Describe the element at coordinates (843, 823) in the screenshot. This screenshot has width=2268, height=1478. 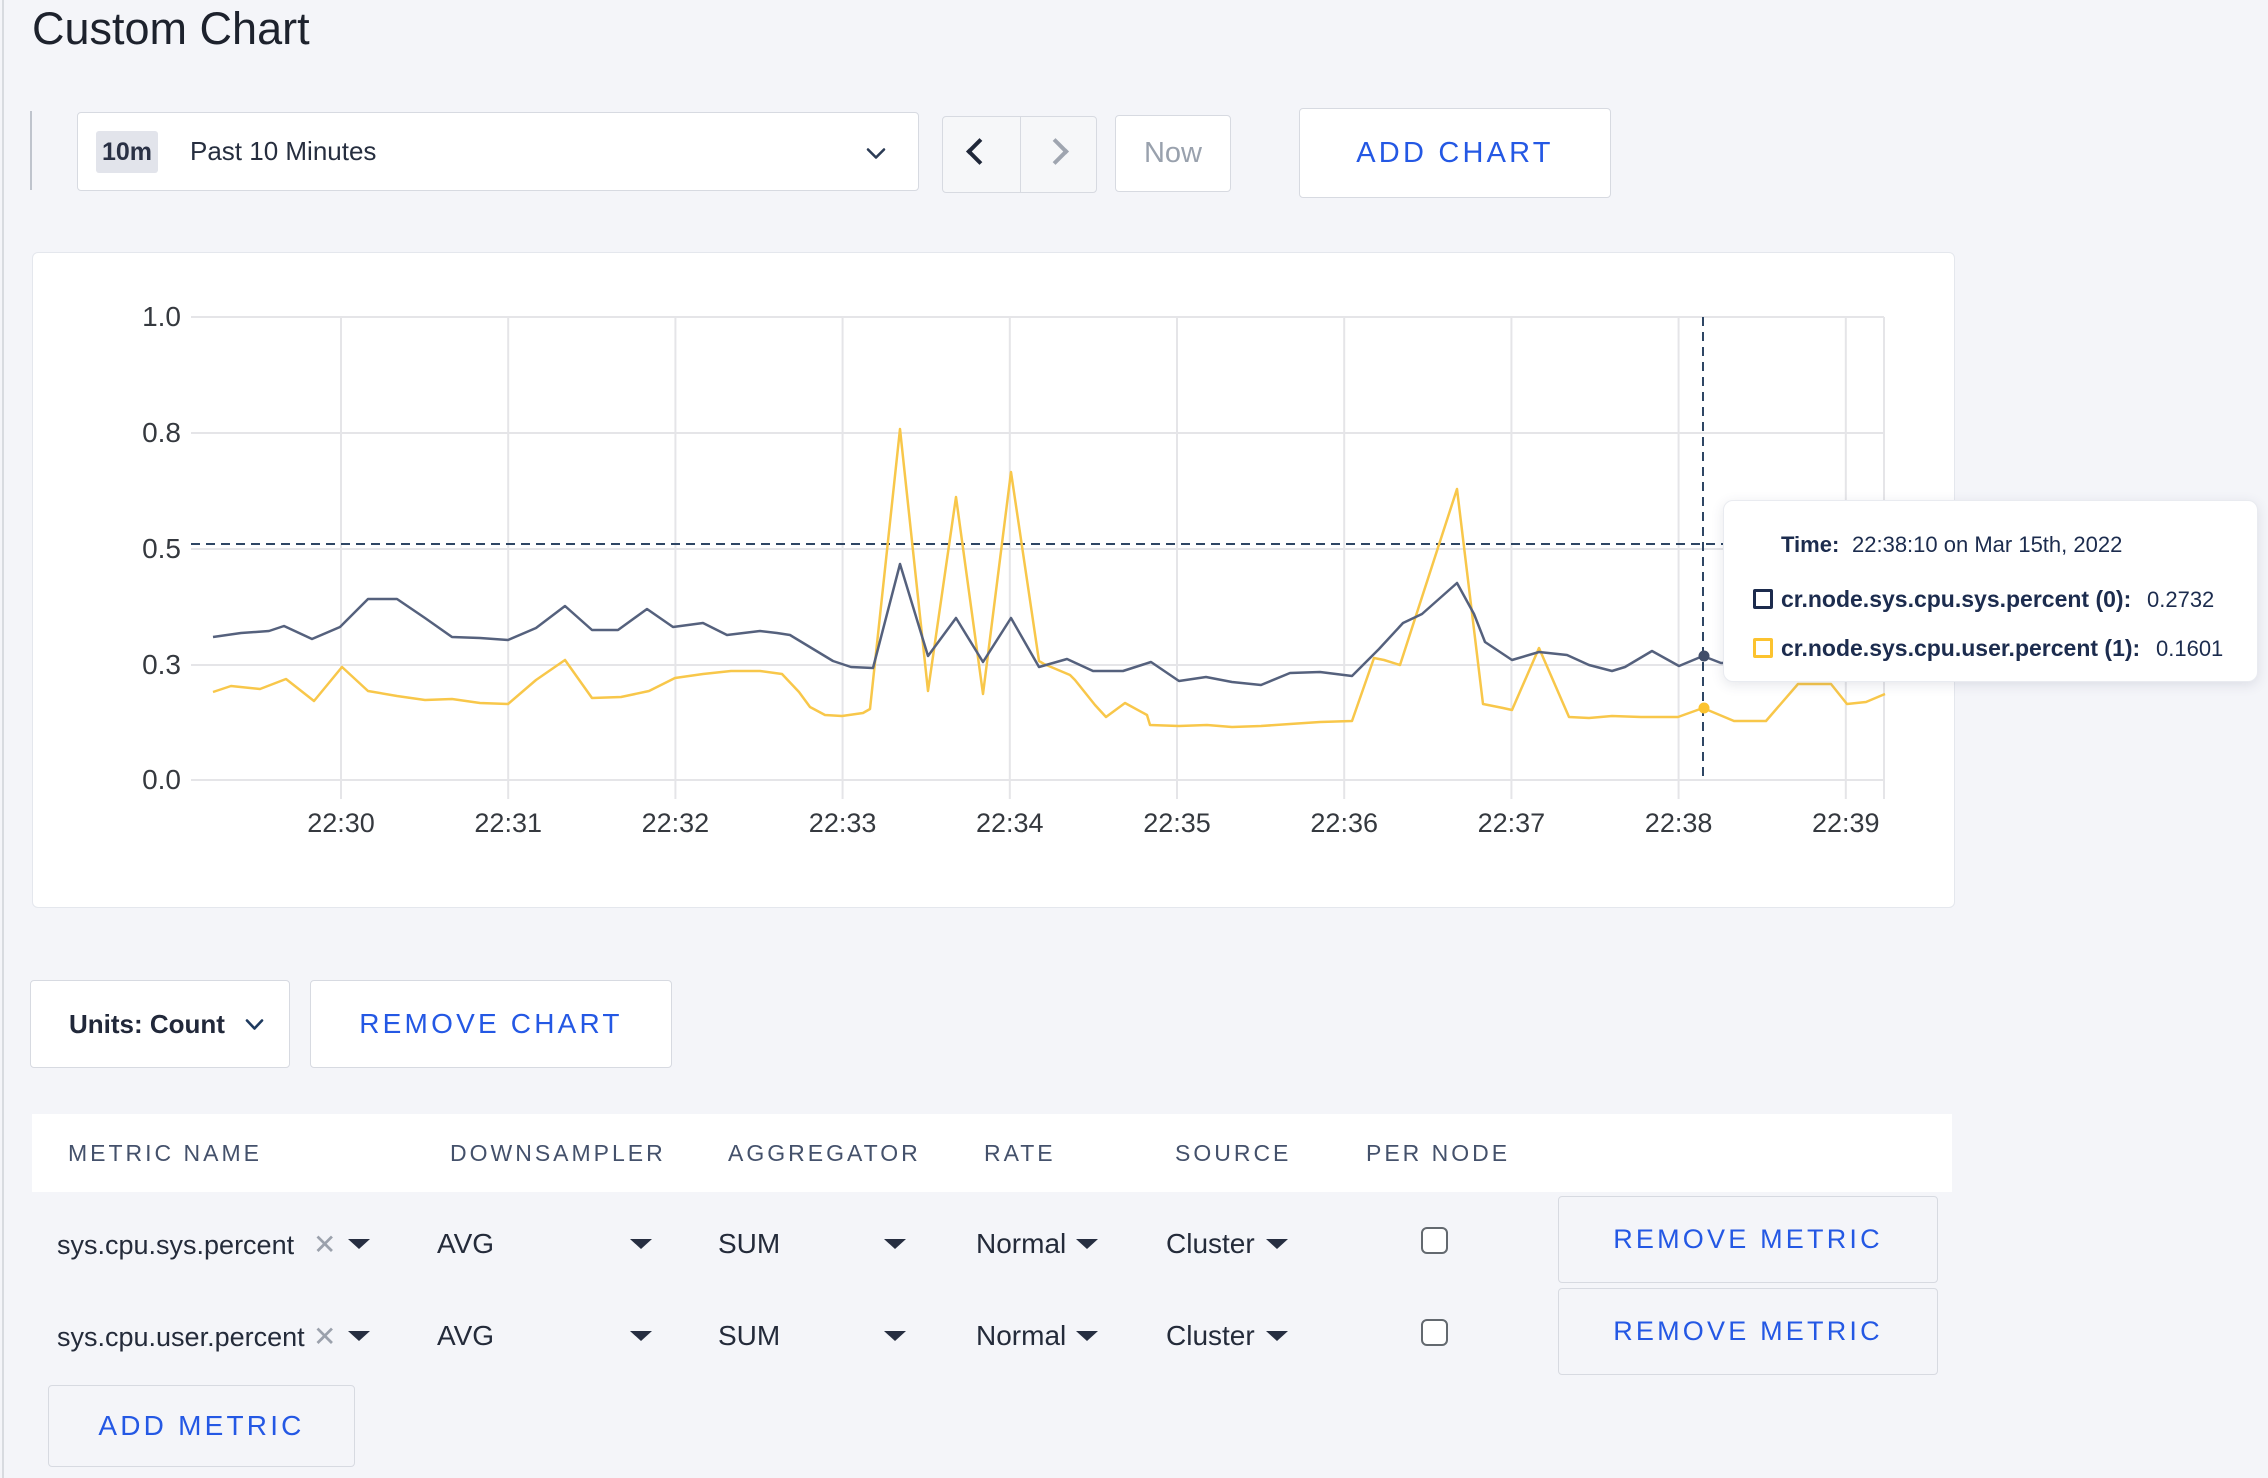
I see `svg-text: 22:33` at that location.